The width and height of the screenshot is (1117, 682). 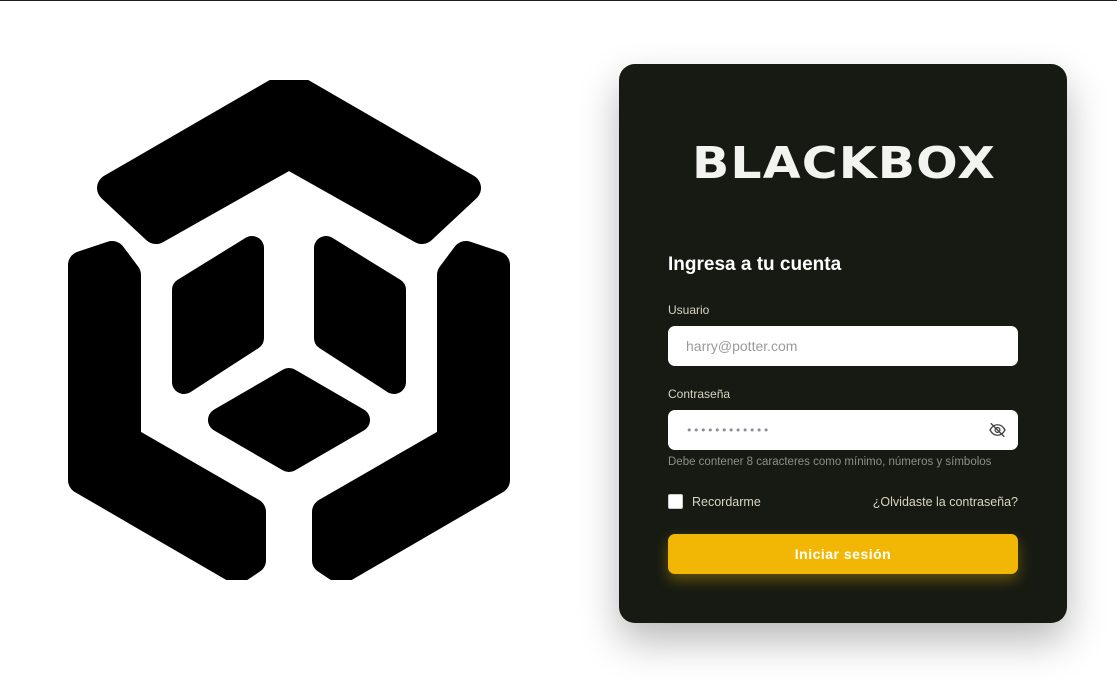 I want to click on remember-me: Recordarme, so click(x=714, y=501).